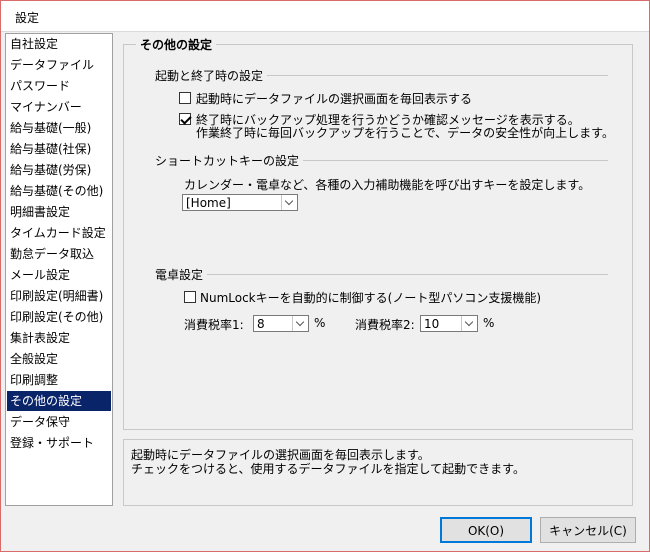 The image size is (650, 552). What do you see at coordinates (59, 65) in the screenshot?
I see `sidebar-item-data-file: データファイル` at bounding box center [59, 65].